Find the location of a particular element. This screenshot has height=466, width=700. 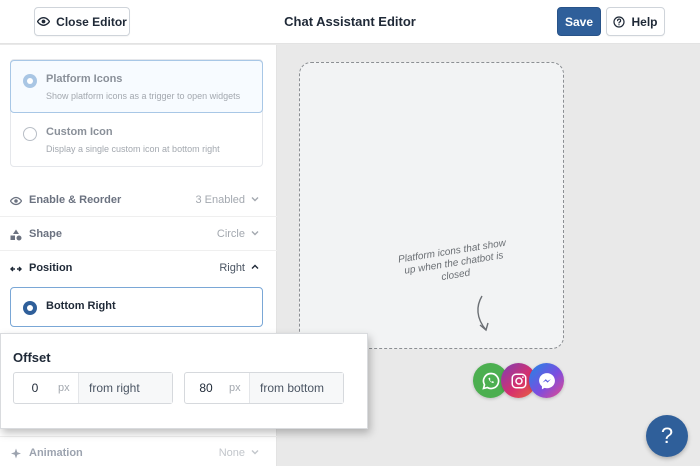

offset-right-label: from right is located at coordinates (125, 388).